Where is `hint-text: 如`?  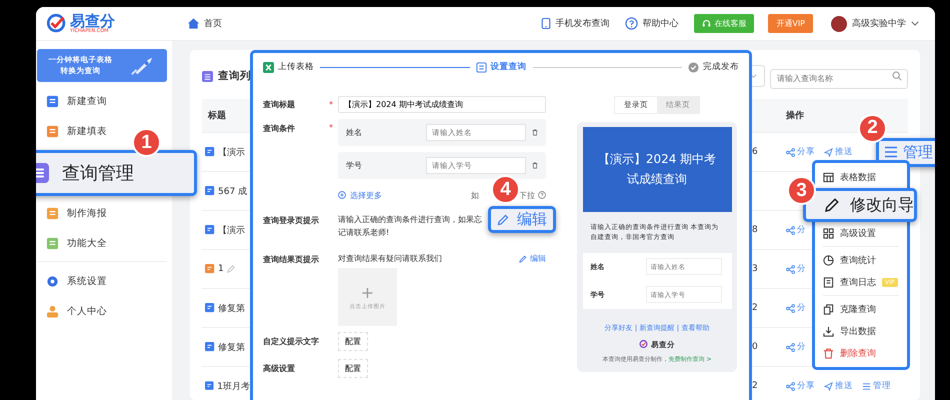
hint-text: 如 is located at coordinates (475, 195).